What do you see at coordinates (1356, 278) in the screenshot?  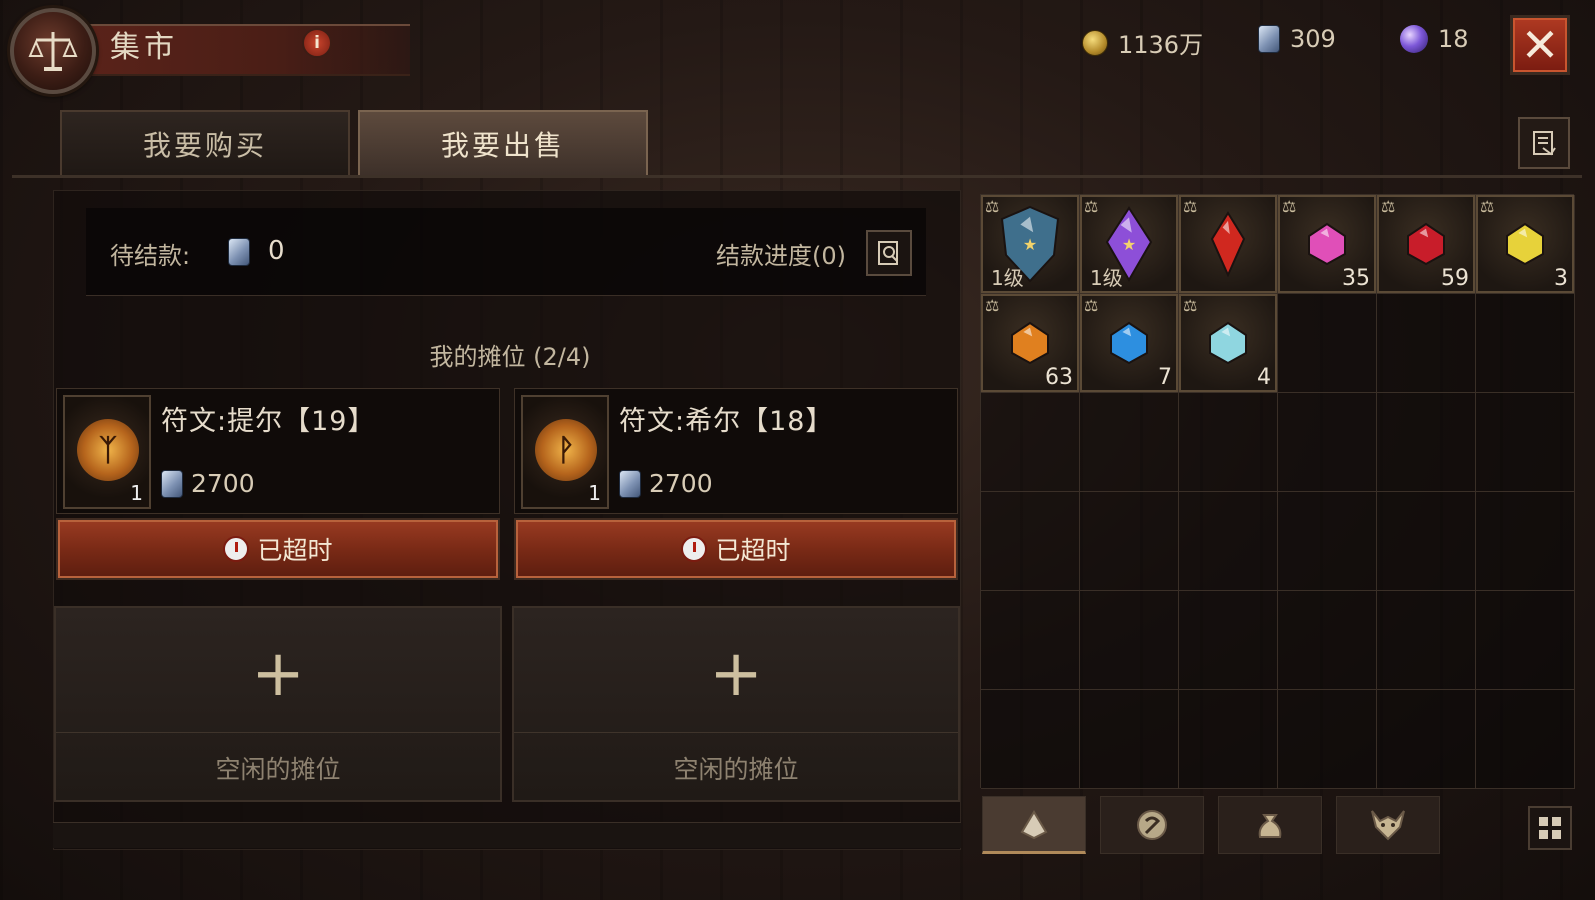 I see `item-quantity: 35` at bounding box center [1356, 278].